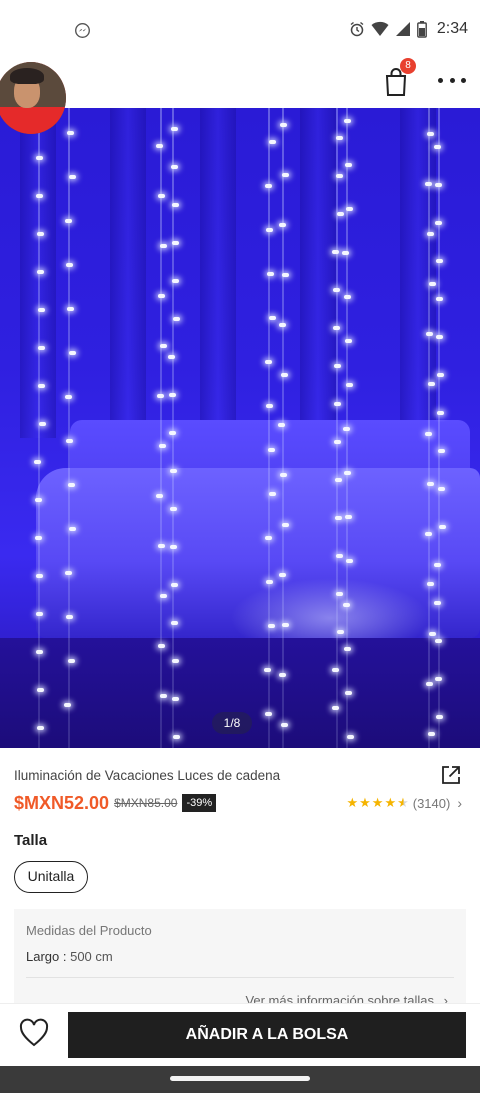 The height and width of the screenshot is (1093, 480). I want to click on size-label: Talla, so click(31, 840).